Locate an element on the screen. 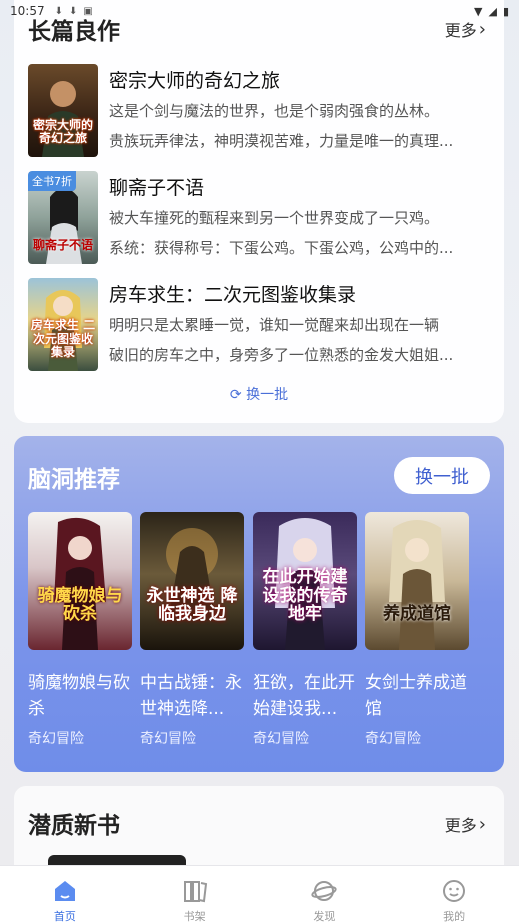 The height and width of the screenshot is (924, 519). system-icons: ▼ ◢ ▮ is located at coordinates (491, 11).